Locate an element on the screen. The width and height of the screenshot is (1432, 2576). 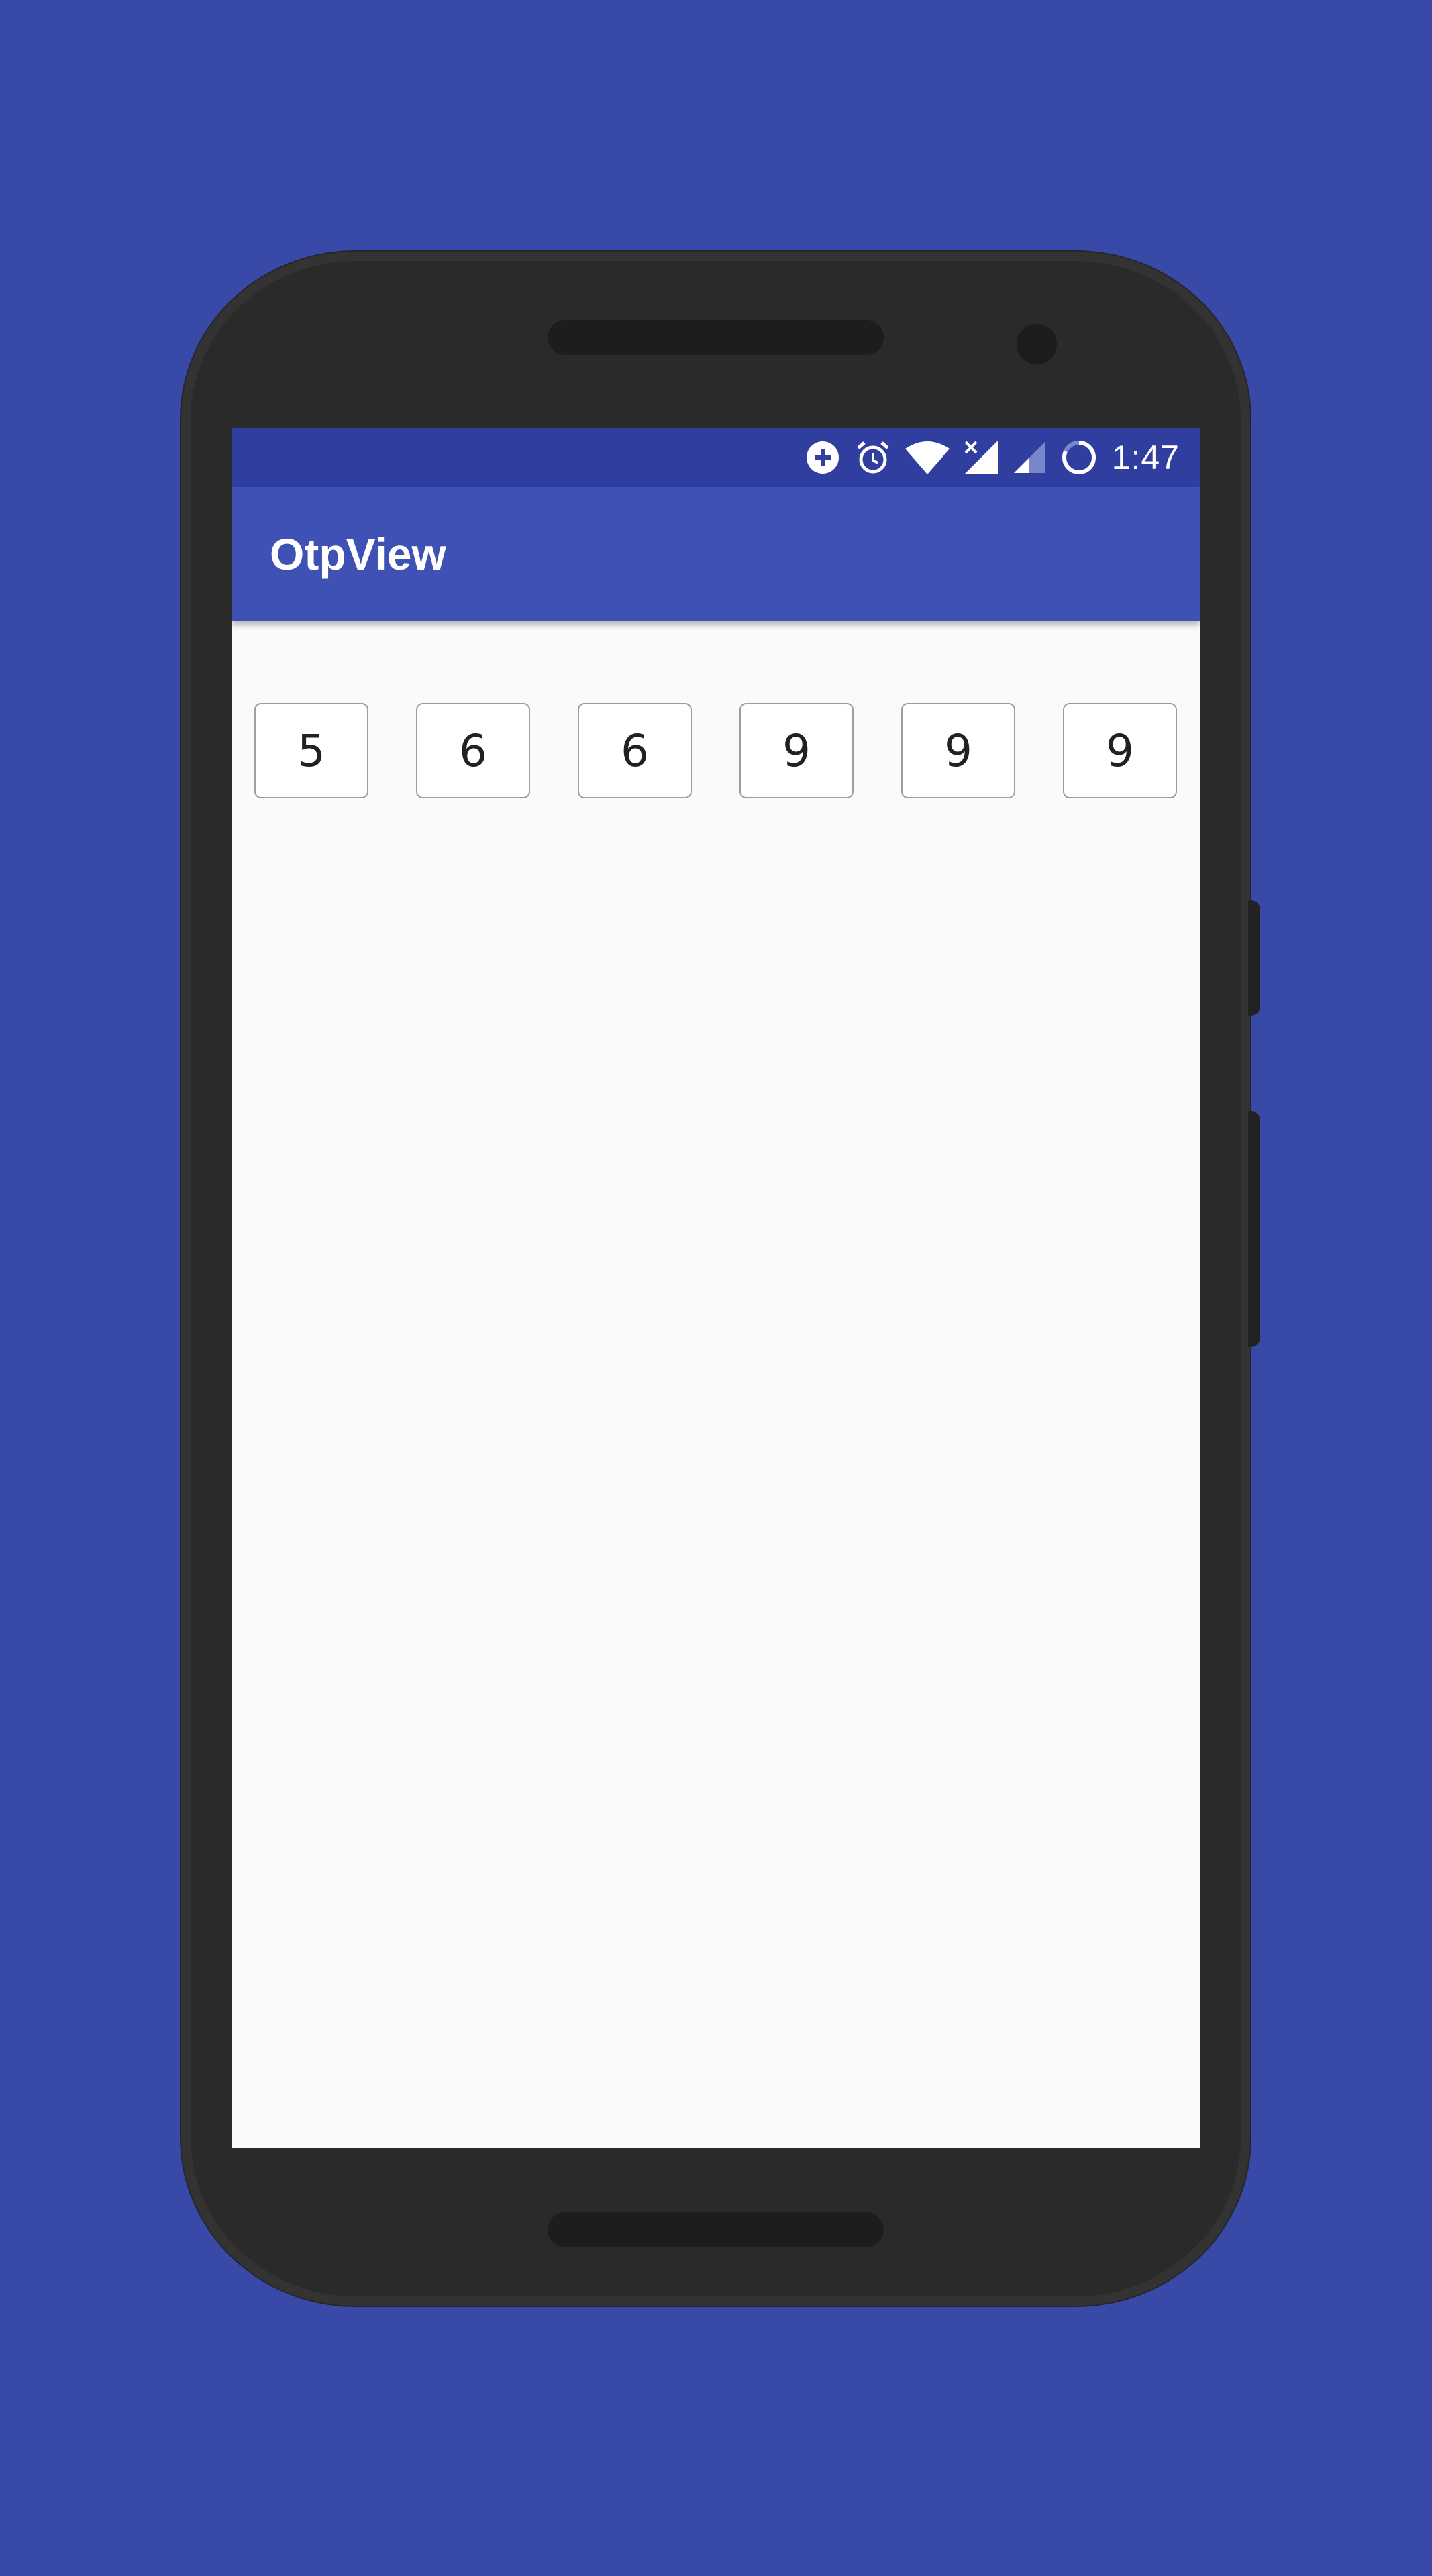
status-clock: 1:47 is located at coordinates (1145, 457).